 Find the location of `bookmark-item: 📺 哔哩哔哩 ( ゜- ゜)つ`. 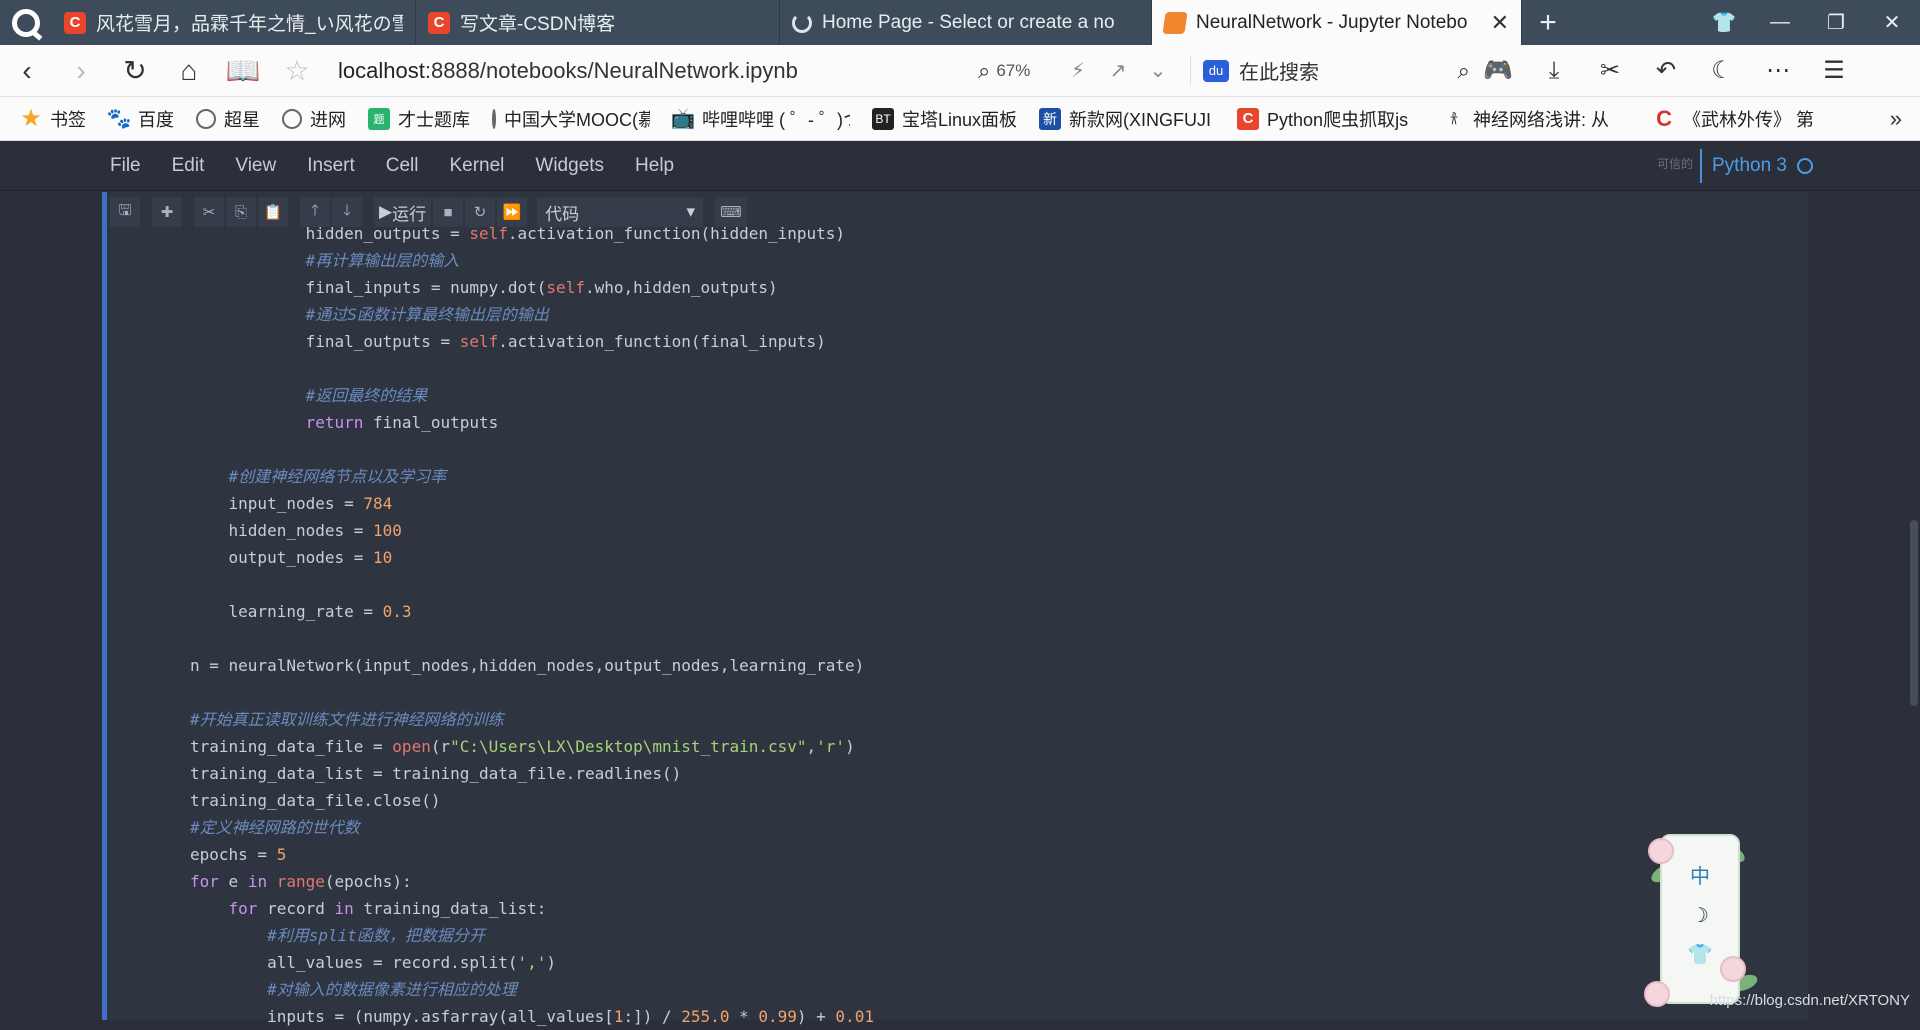

bookmark-item: 📺 哔哩哔哩 ( ゜- ゜)つ is located at coordinates (761, 119).